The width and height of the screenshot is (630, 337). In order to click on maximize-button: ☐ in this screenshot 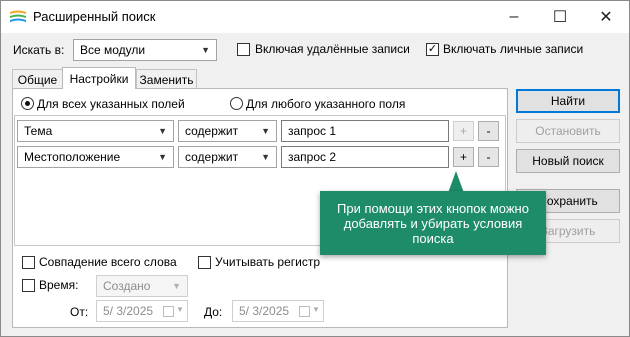, I will do `click(560, 17)`.